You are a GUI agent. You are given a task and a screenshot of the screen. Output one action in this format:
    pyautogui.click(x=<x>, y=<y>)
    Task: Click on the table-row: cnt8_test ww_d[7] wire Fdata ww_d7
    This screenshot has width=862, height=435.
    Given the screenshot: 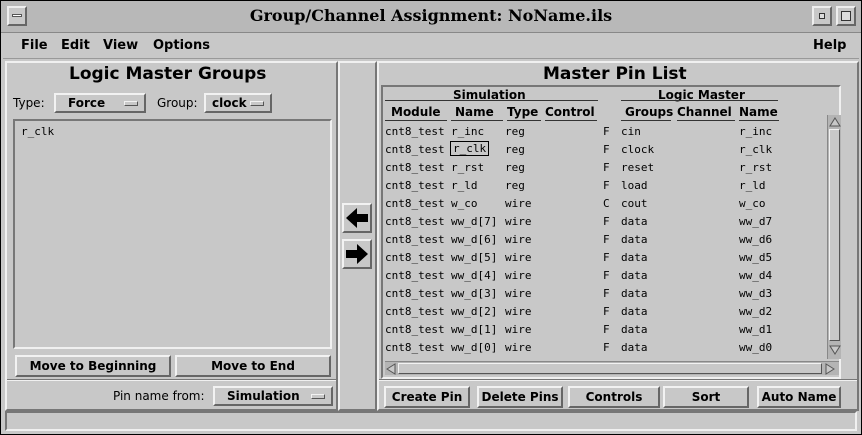 What is the action you would take?
    pyautogui.click(x=604, y=222)
    